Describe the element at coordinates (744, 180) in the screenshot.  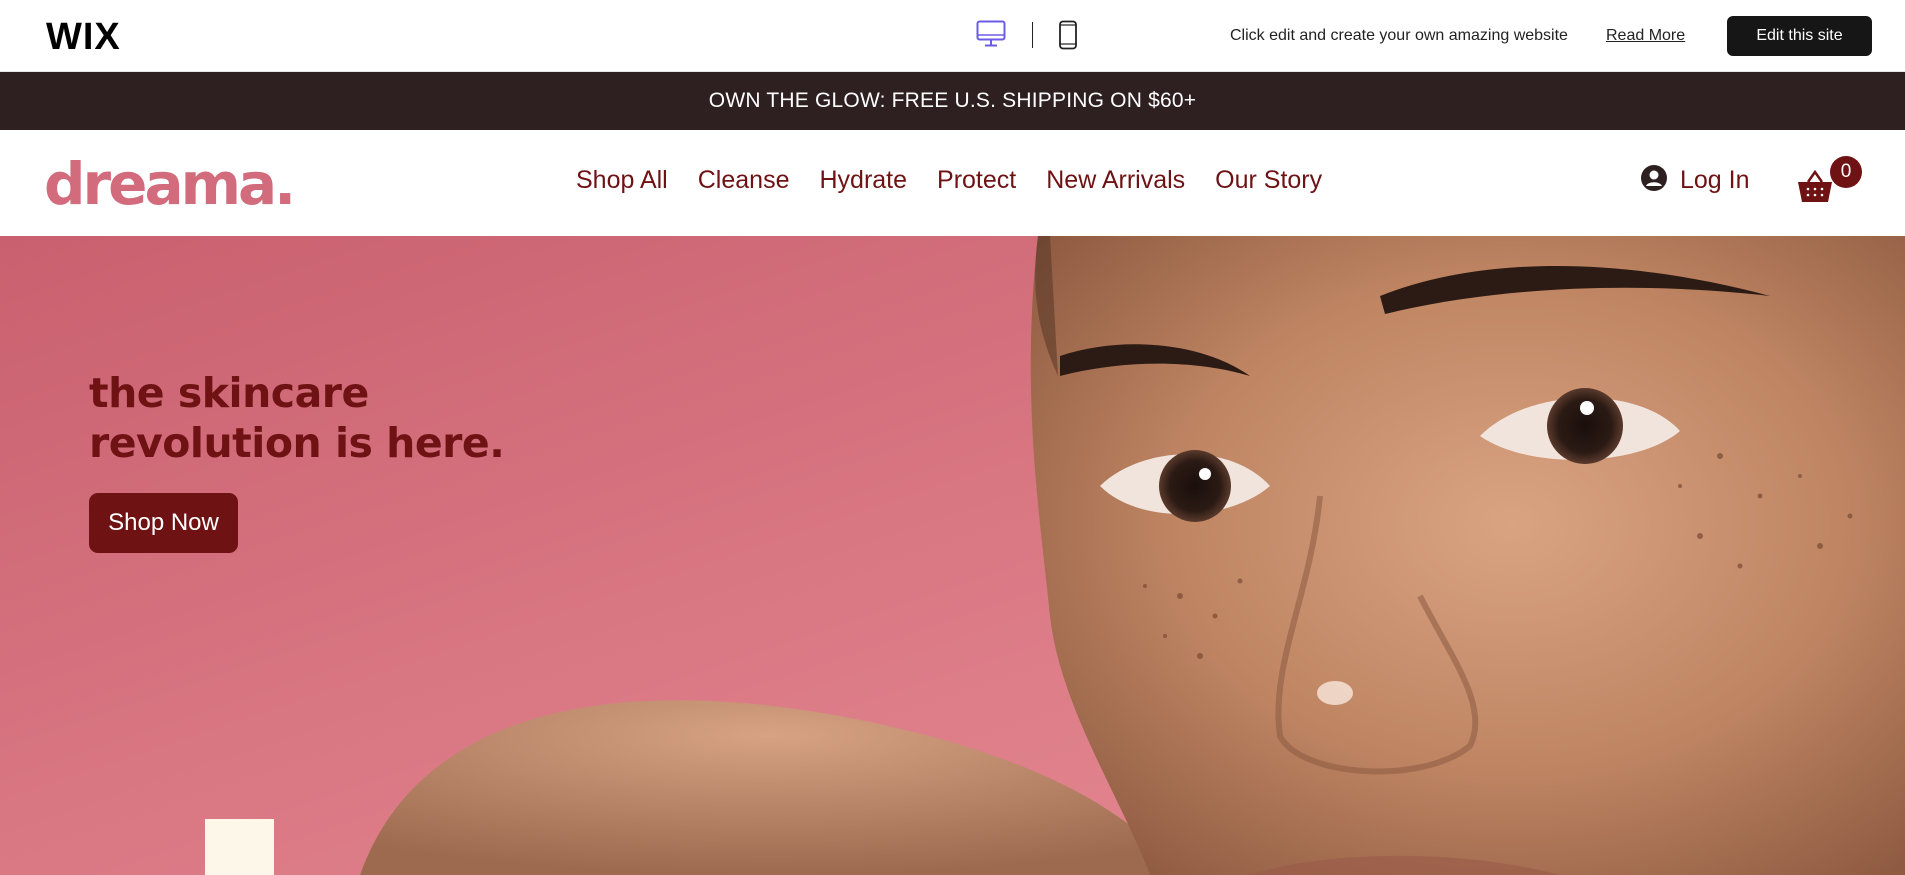
I see `nav-item-cleanse: Cleanse` at that location.